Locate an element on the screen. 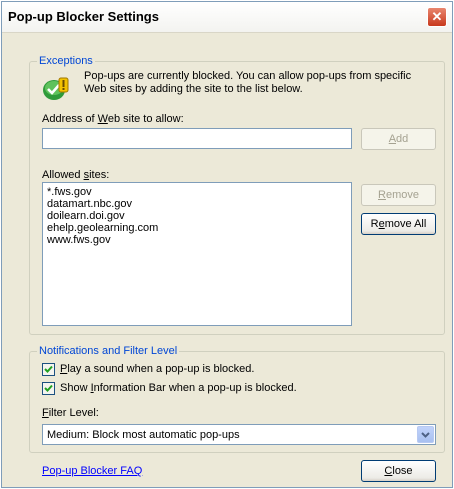 This screenshot has width=454, height=489. allowed-sites-label-part: Allowed is located at coordinates (63, 175).